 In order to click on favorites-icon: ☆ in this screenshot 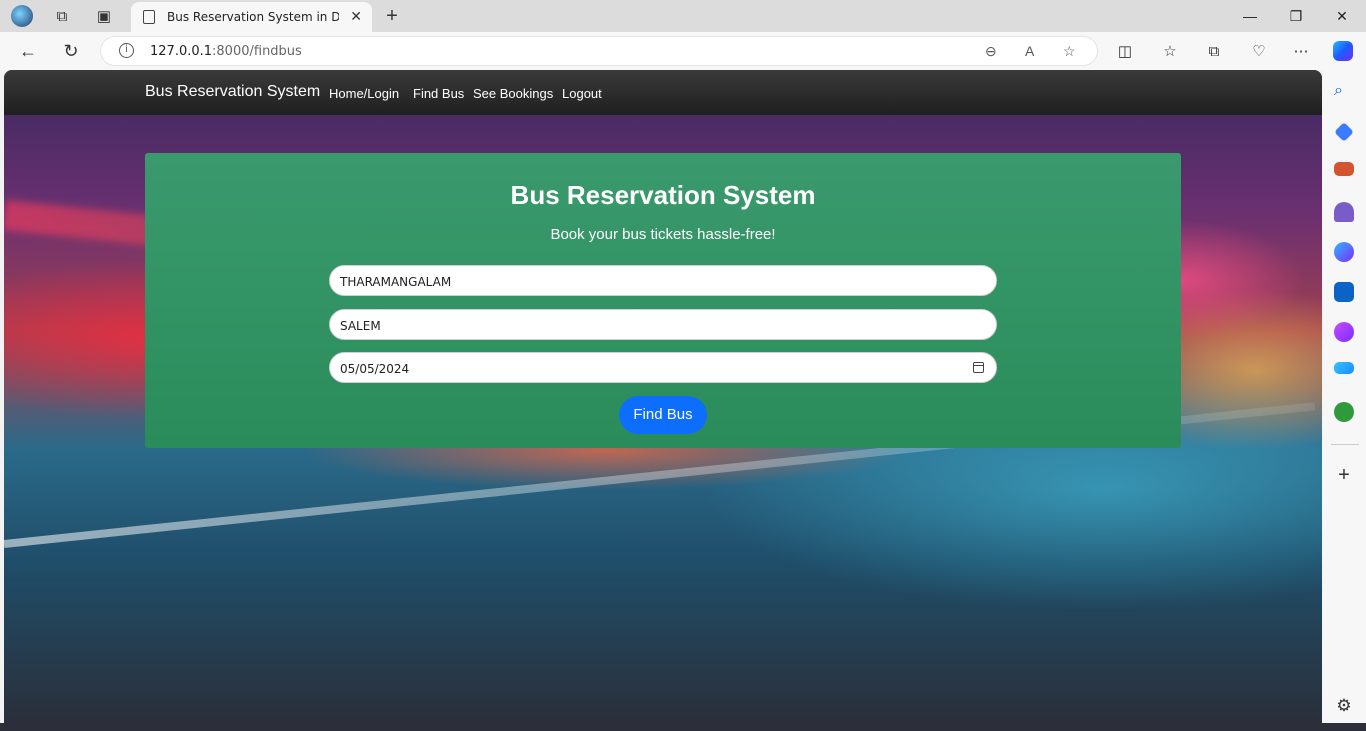, I will do `click(1170, 51)`.